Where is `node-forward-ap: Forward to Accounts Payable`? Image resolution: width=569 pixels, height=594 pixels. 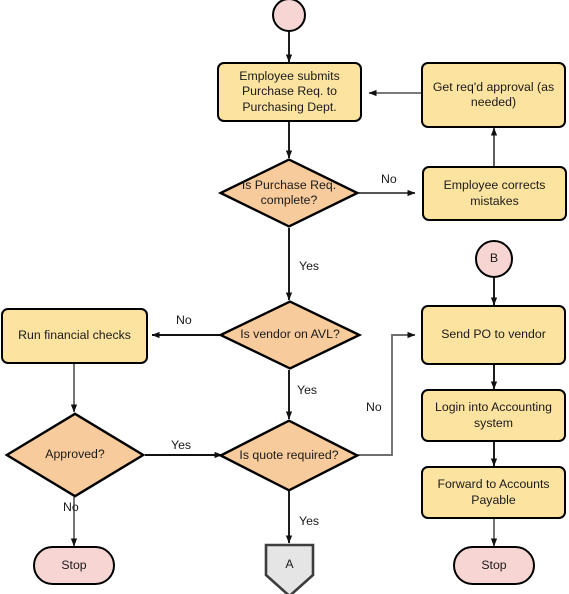 node-forward-ap: Forward to Accounts Payable is located at coordinates (493, 492).